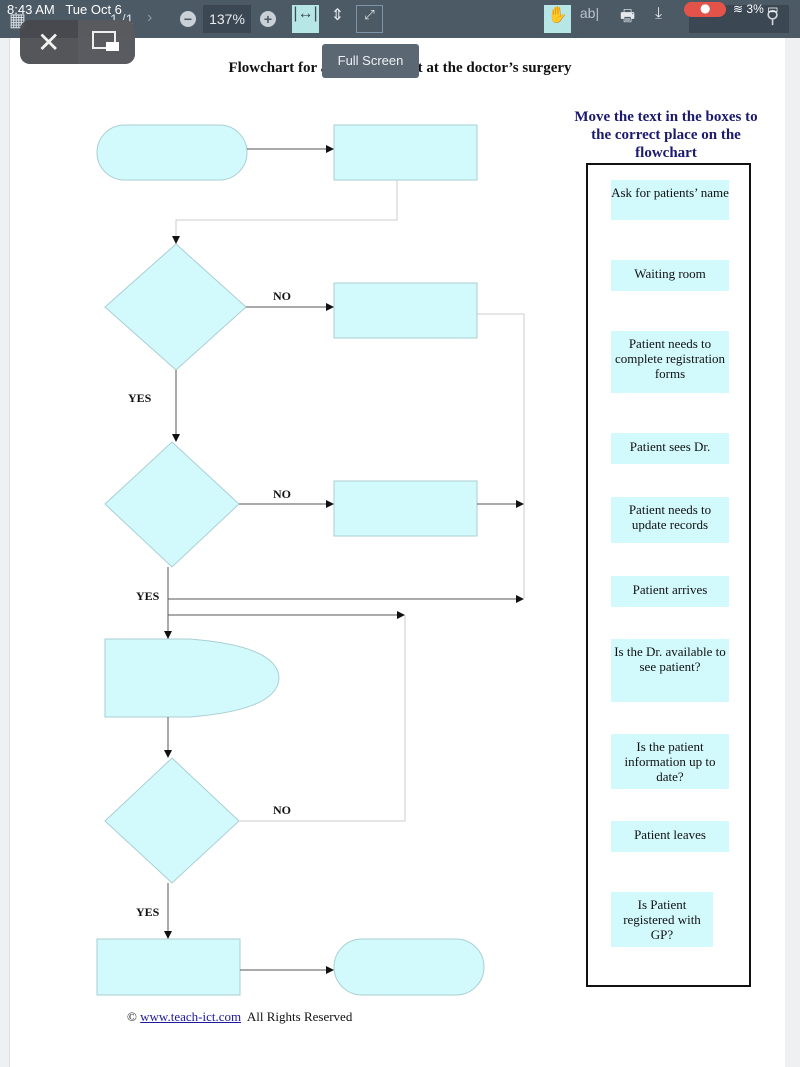 The height and width of the screenshot is (1067, 800). I want to click on label-no-3: NO, so click(282, 810).